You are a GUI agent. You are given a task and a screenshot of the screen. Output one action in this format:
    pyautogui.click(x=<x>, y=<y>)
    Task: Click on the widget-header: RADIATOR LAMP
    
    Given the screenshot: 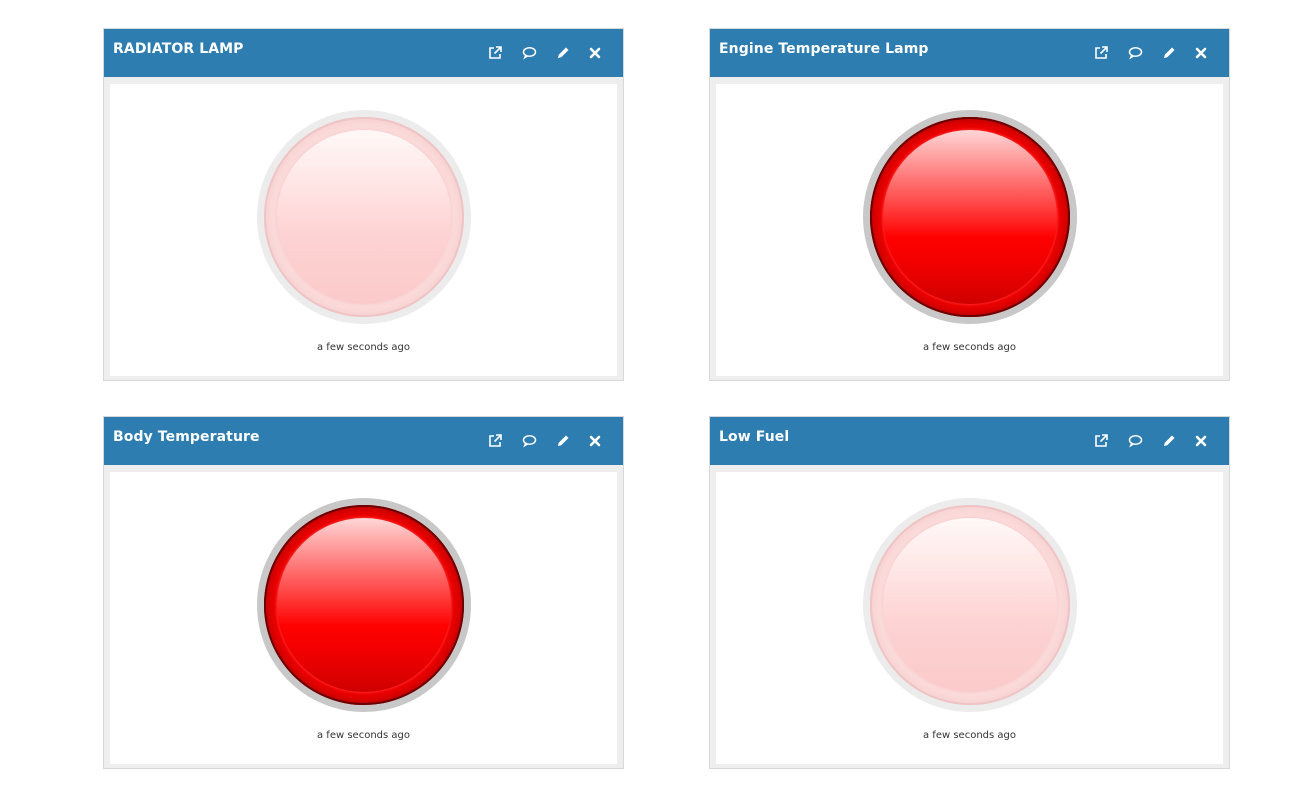 What is the action you would take?
    pyautogui.click(x=363, y=53)
    